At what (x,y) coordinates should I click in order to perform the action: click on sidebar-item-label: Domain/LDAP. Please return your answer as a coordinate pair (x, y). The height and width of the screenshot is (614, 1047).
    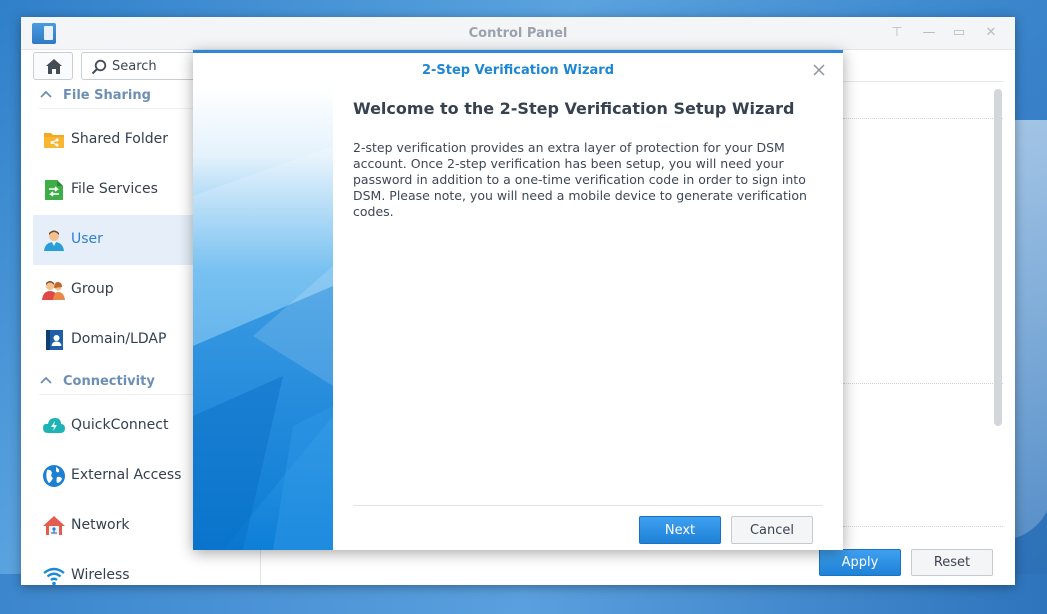
    Looking at the image, I should click on (119, 339).